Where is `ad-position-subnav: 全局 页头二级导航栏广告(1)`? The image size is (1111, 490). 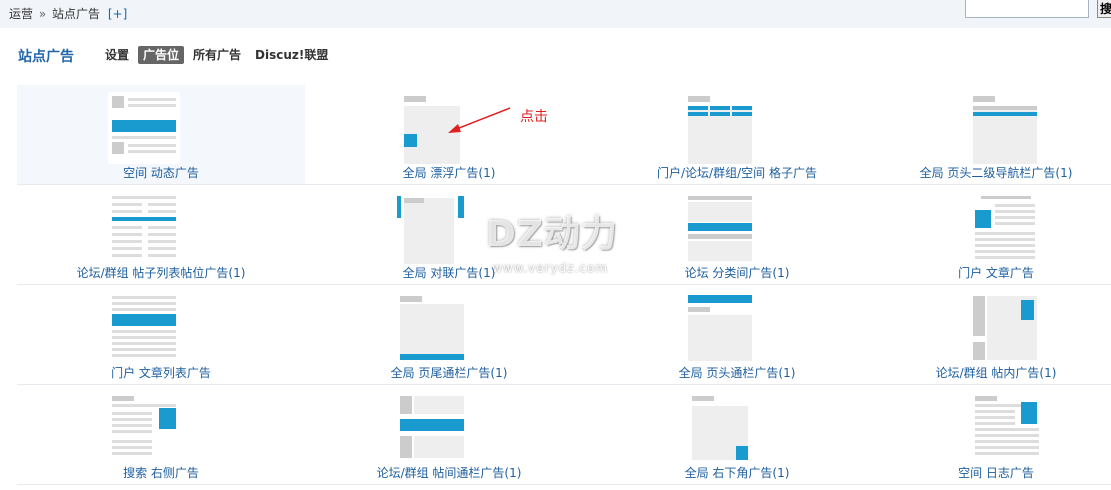 ad-position-subnav: 全局 页头二级导航栏广告(1) is located at coordinates (996, 135).